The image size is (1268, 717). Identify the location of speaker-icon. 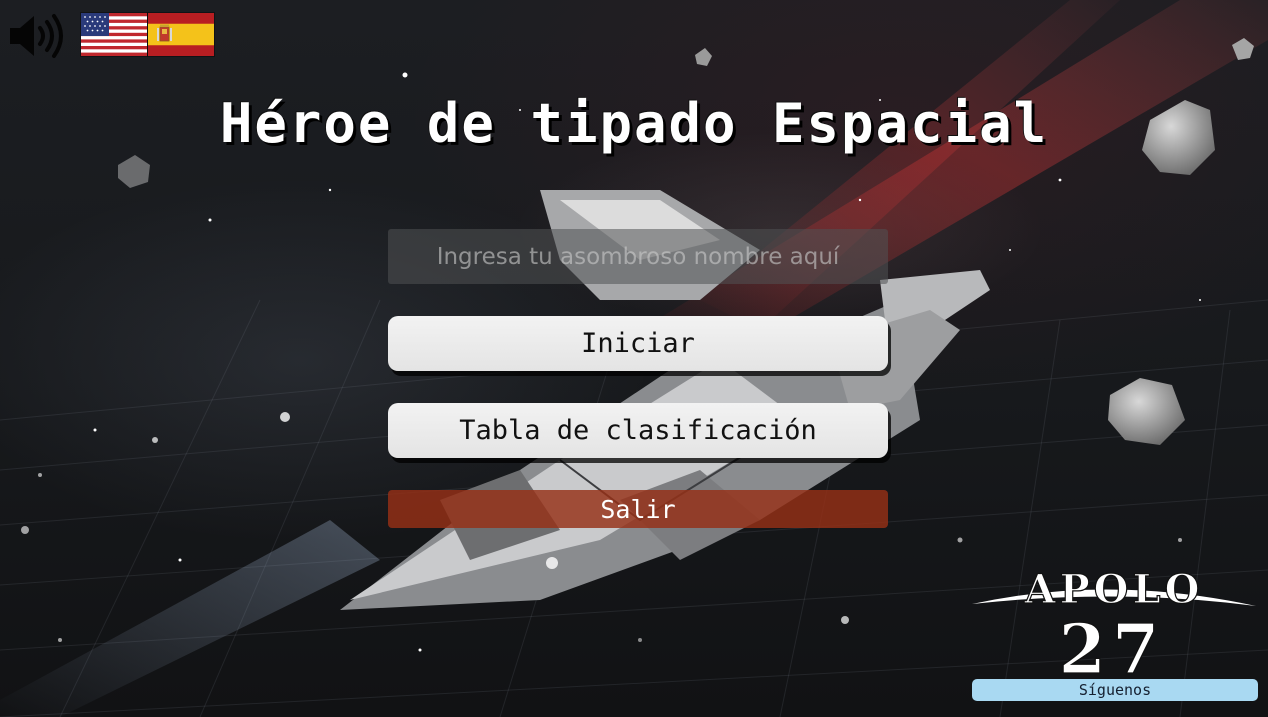
(38, 36).